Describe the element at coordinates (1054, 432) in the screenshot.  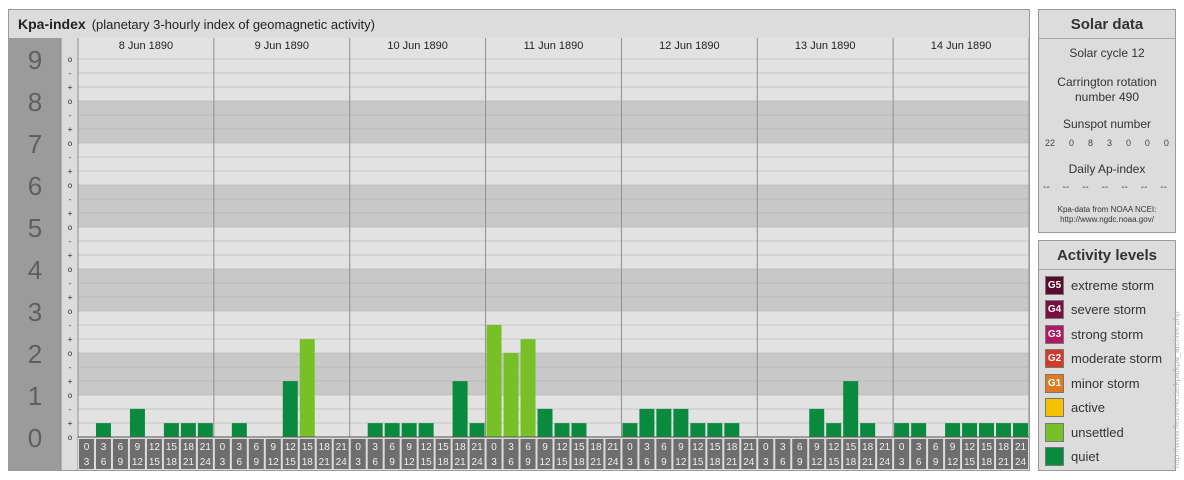
I see `level-swatch` at that location.